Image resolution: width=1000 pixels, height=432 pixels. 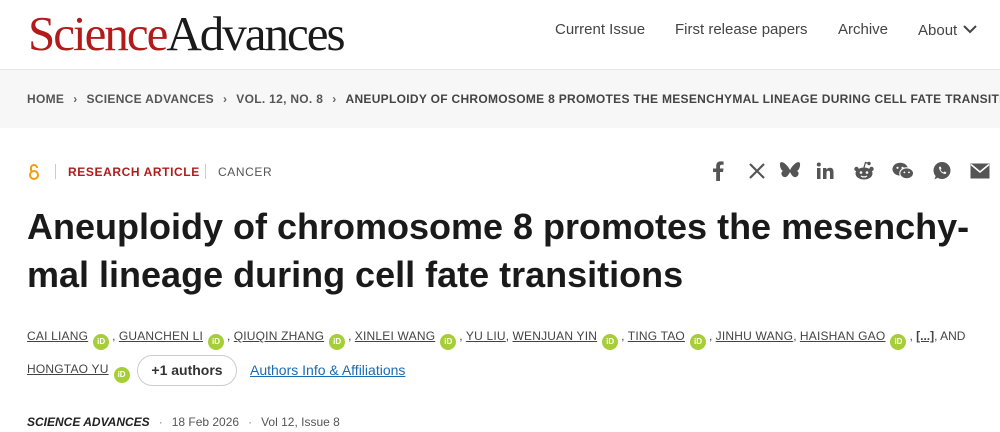 I want to click on nav-first-release-papers: First release papers, so click(x=741, y=29).